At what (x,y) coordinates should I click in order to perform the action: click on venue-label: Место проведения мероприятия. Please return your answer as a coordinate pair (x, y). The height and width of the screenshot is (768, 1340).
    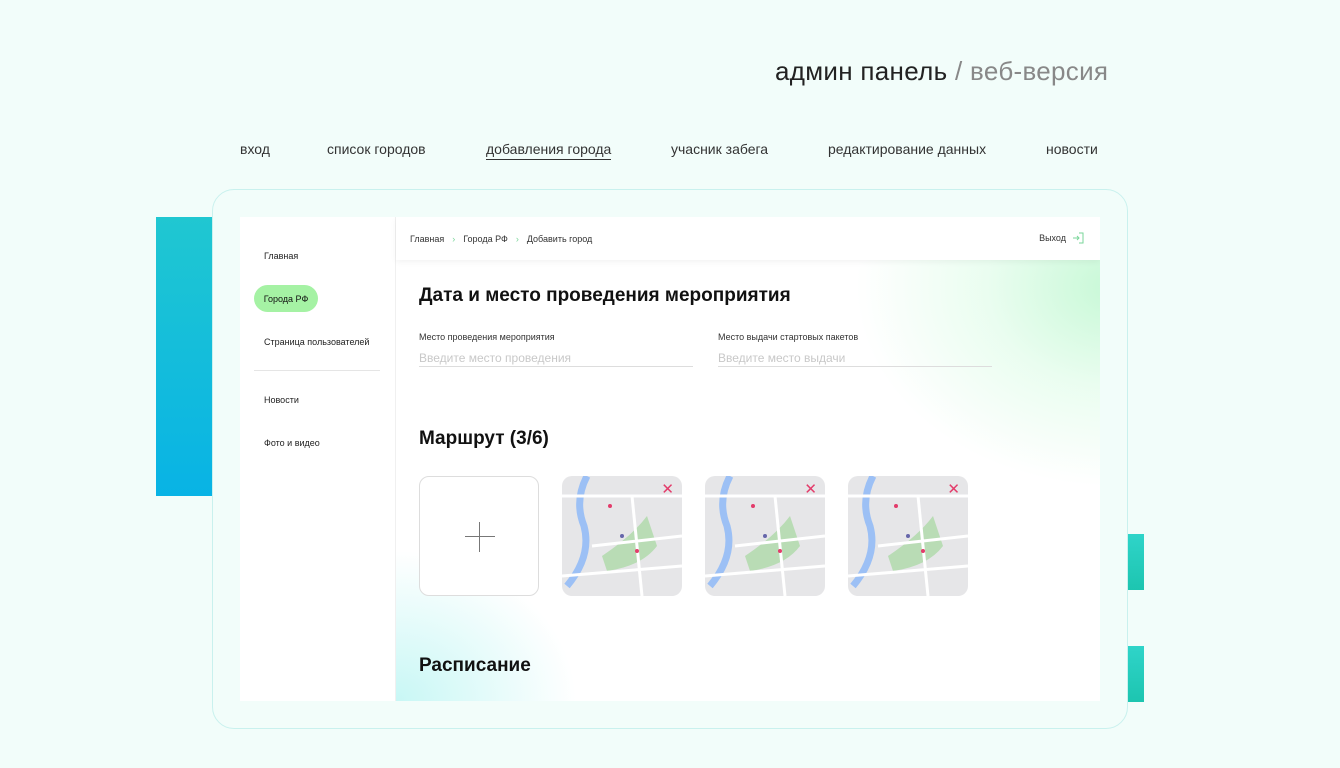
    Looking at the image, I should click on (487, 337).